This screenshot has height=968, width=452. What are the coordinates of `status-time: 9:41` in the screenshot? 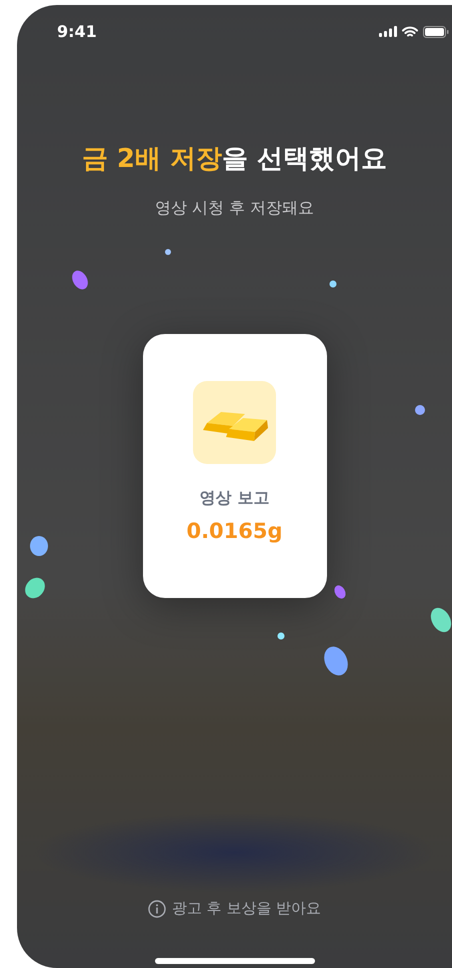 It's located at (77, 31).